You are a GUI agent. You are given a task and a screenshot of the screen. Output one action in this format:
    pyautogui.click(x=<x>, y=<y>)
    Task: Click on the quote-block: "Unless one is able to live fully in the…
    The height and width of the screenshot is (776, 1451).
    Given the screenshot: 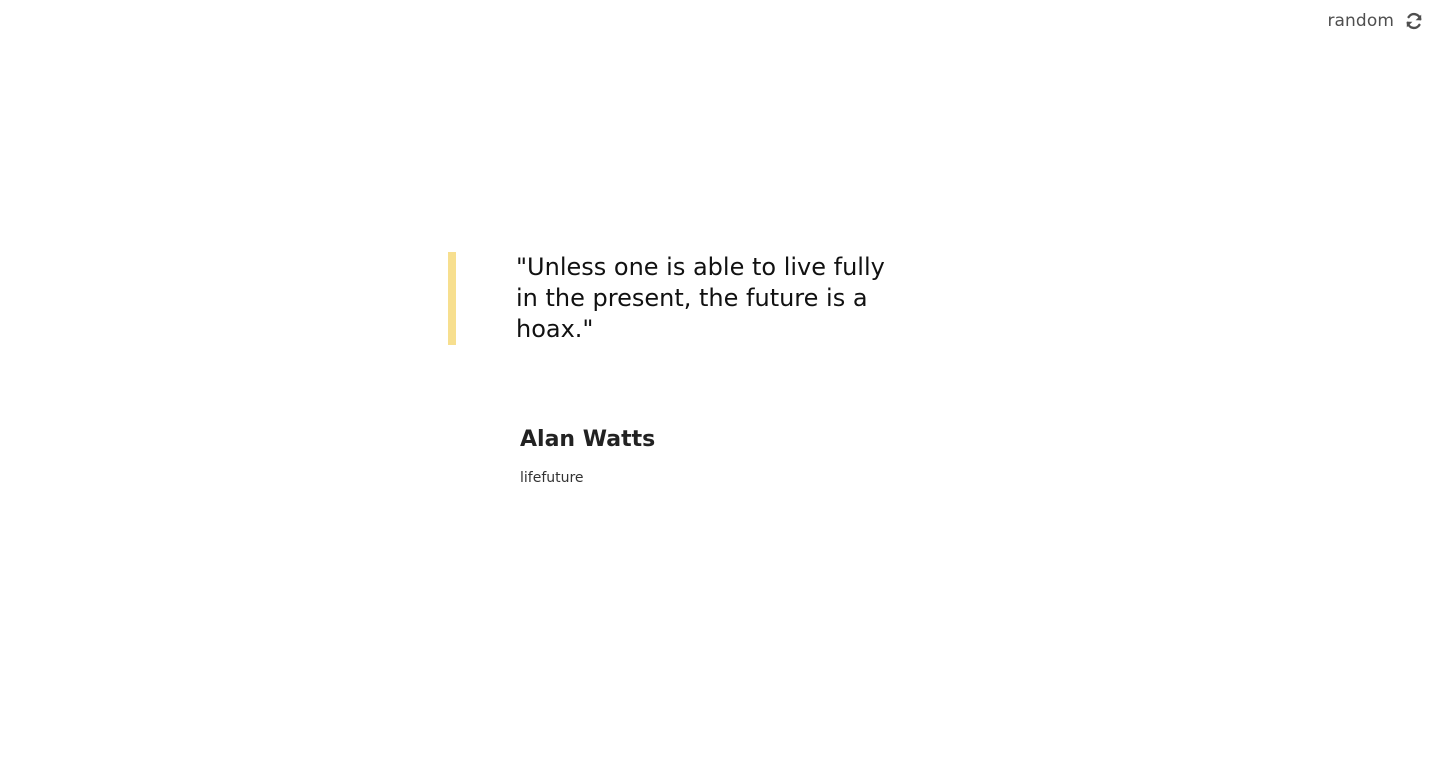 What is the action you would take?
    pyautogui.click(x=678, y=298)
    